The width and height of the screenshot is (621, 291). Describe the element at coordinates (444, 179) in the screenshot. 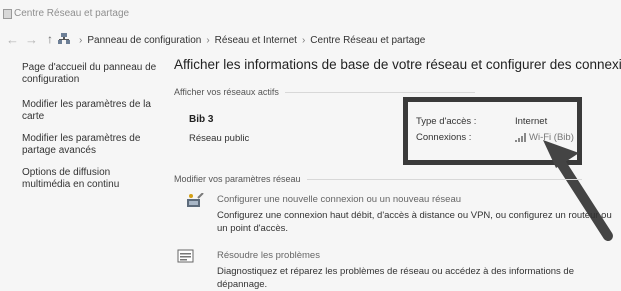

I see `divider` at that location.